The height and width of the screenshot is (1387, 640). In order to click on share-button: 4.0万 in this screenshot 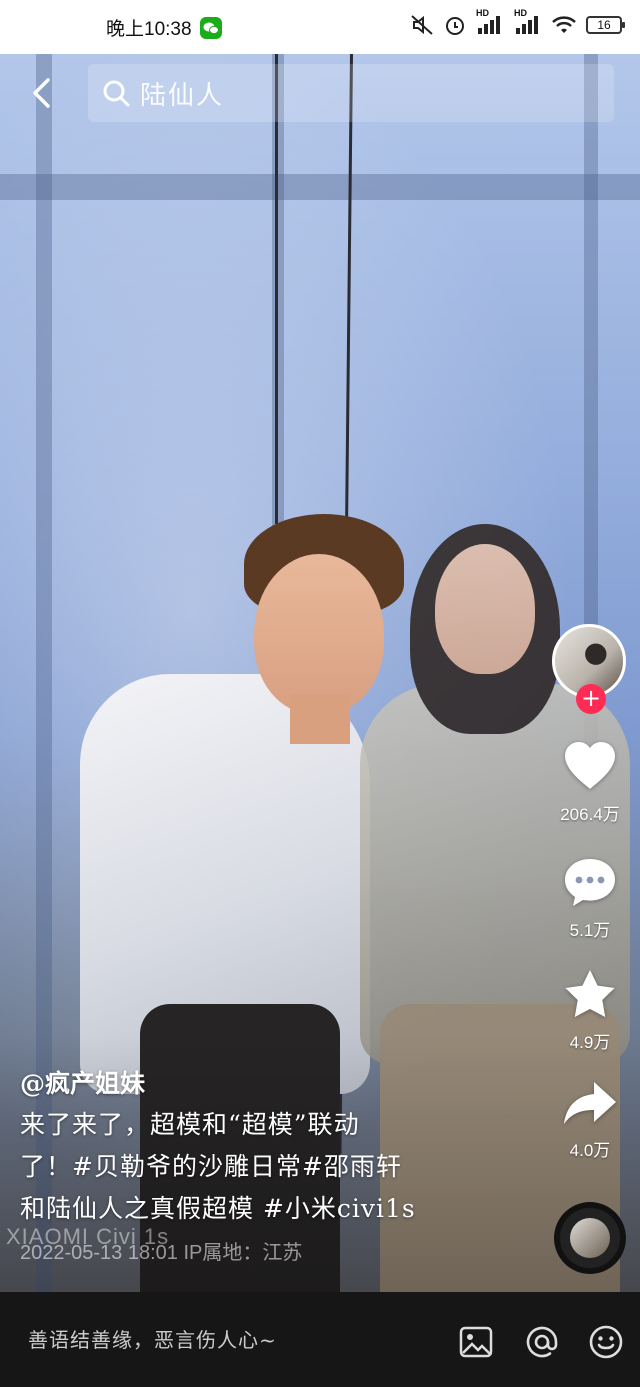, I will do `click(589, 1120)`.